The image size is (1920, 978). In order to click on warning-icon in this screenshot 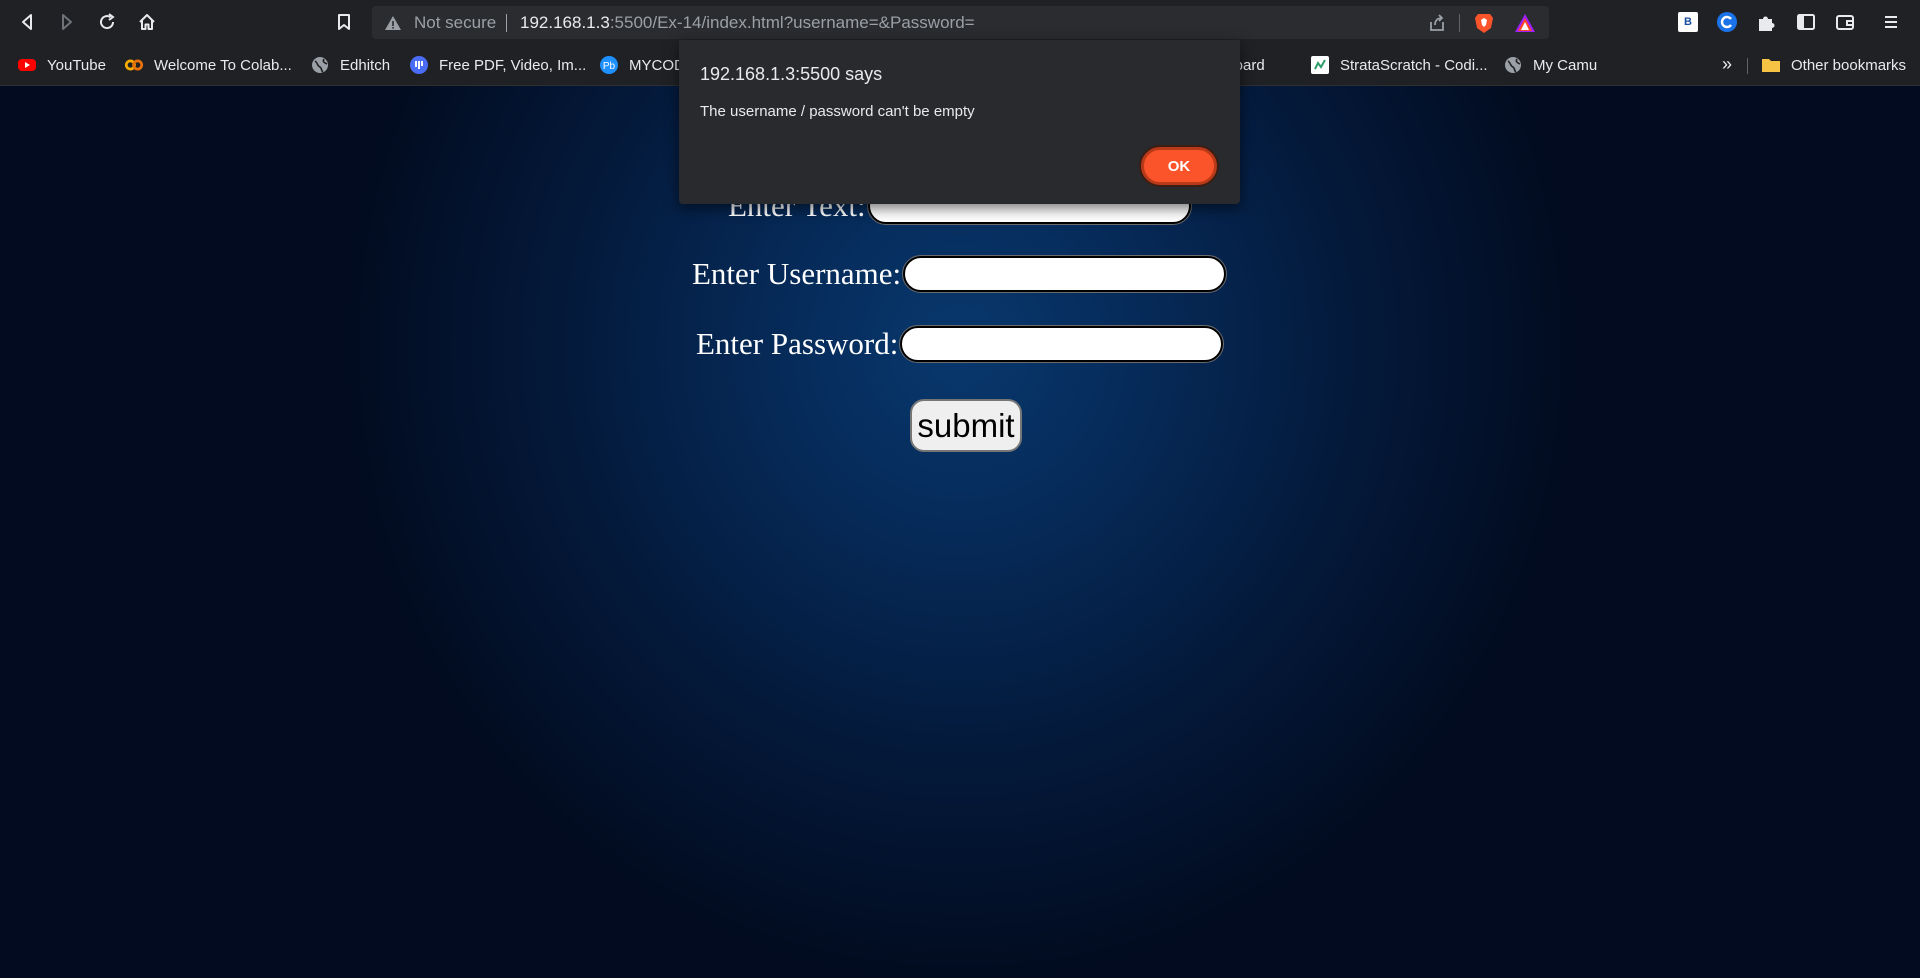, I will do `click(393, 23)`.